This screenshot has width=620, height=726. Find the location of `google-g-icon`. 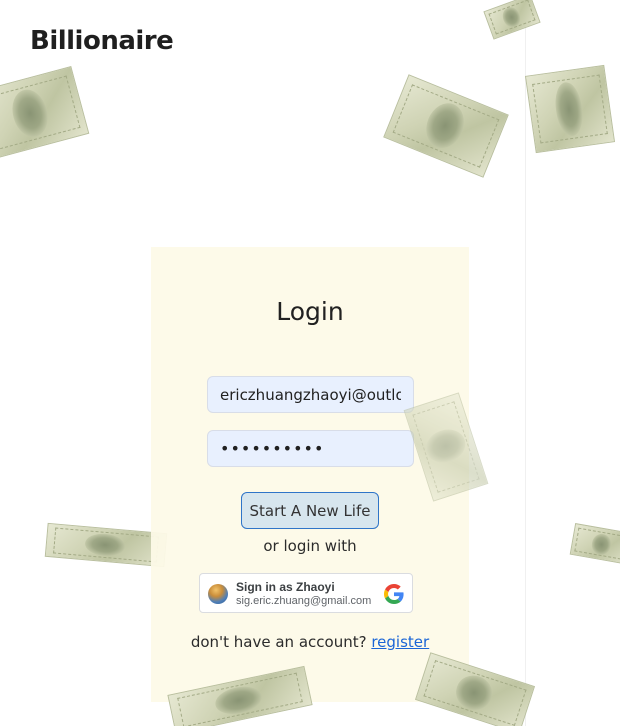

google-g-icon is located at coordinates (394, 594).